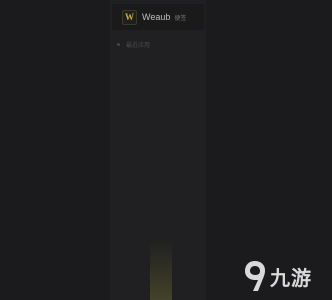  I want to click on menu-item-label: 最近应用, so click(138, 45).